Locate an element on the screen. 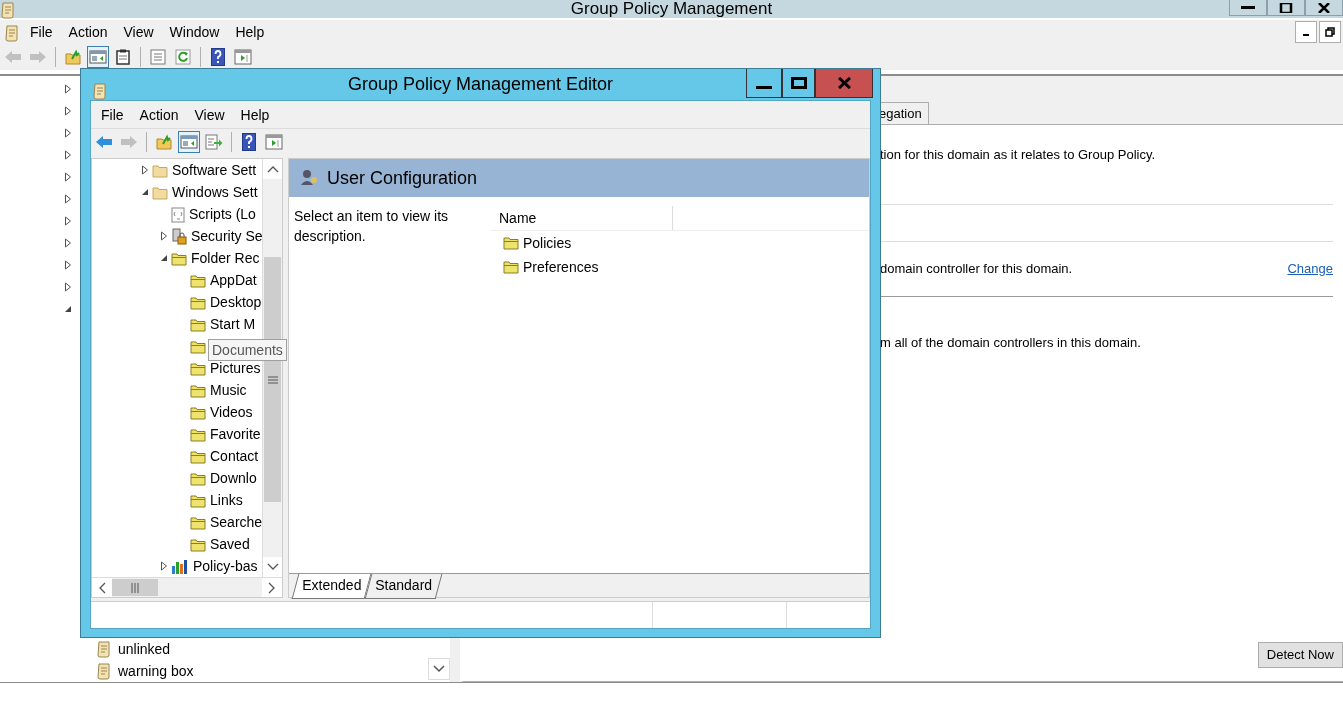  refresh-icon is located at coordinates (183, 57).